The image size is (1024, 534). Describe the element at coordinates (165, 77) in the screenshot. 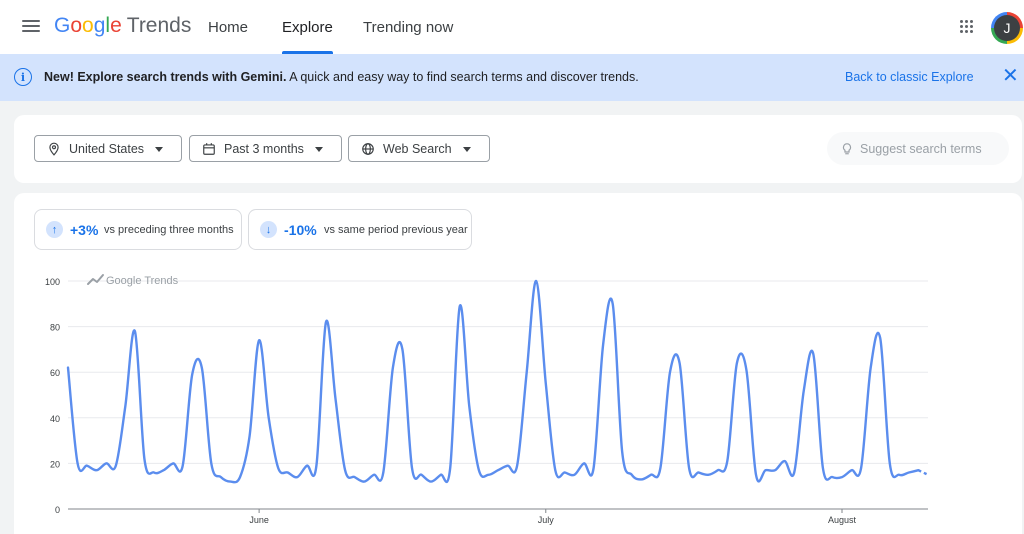

I see `banner-bold-text: New! Explore search trends with Gemini.` at that location.